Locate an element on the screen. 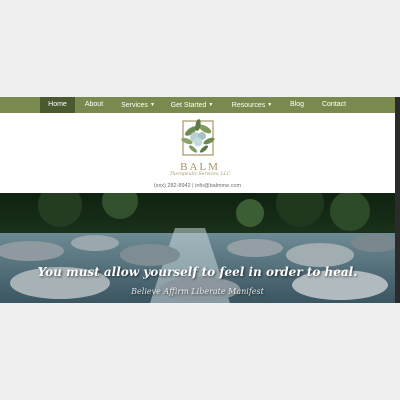  leaf-frame-icon is located at coordinates (198, 137).